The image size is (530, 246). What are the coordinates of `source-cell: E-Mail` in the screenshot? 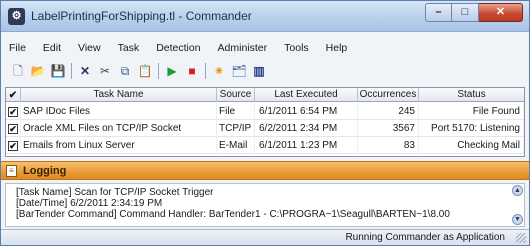 It's located at (236, 145).